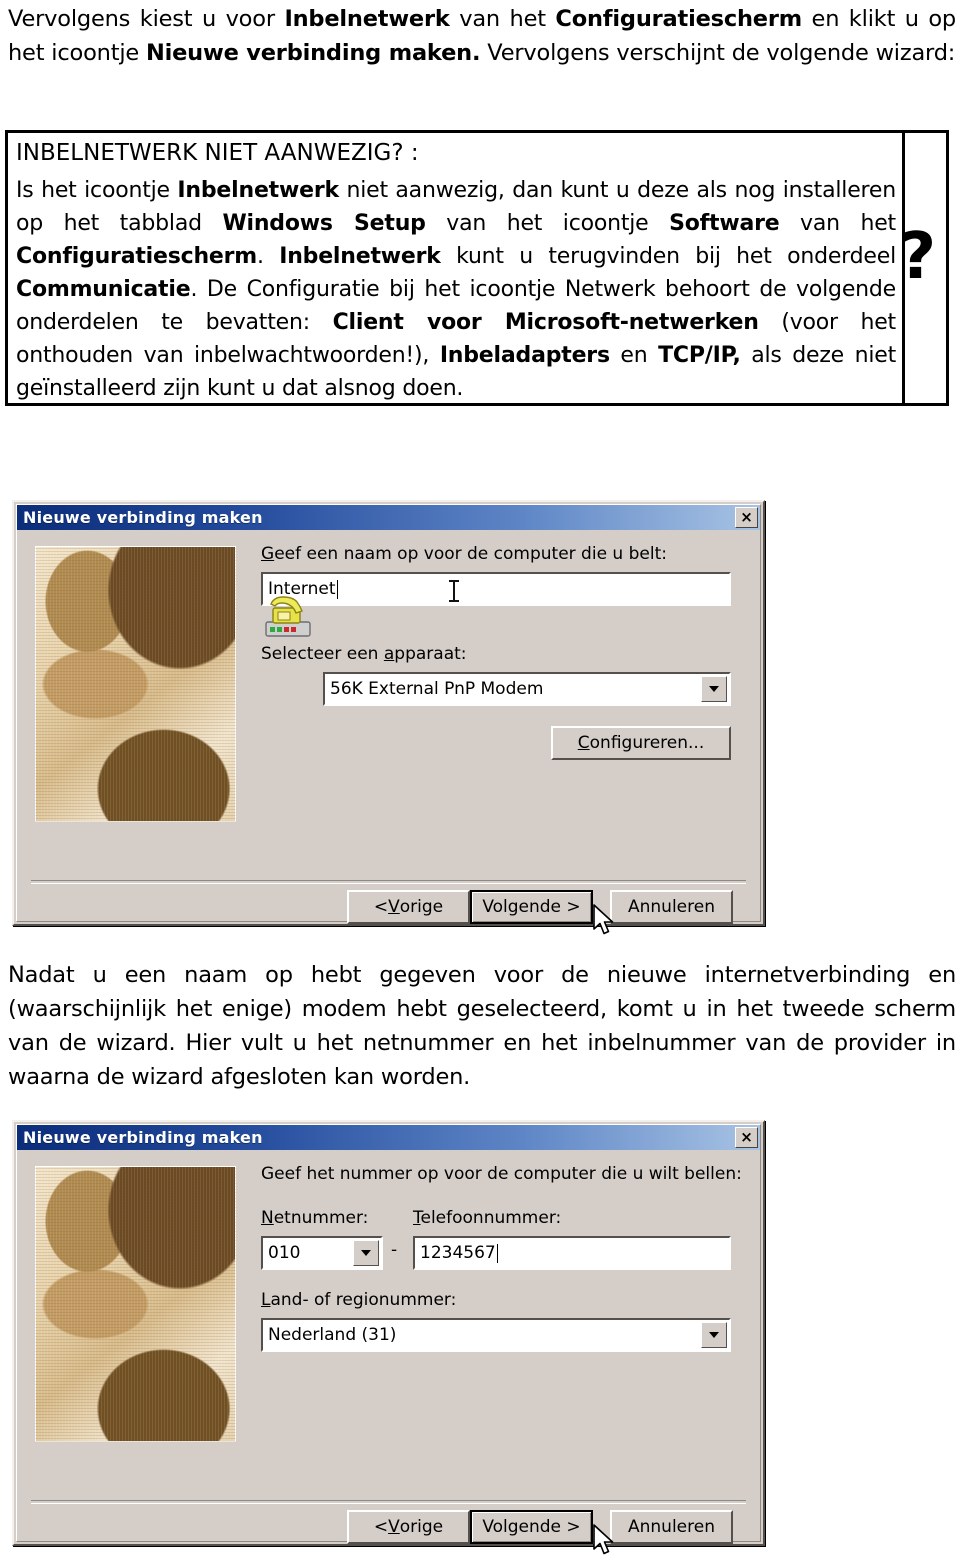 This screenshot has width=960, height=1558. I want to click on question-mark-icon: ?, so click(918, 257).